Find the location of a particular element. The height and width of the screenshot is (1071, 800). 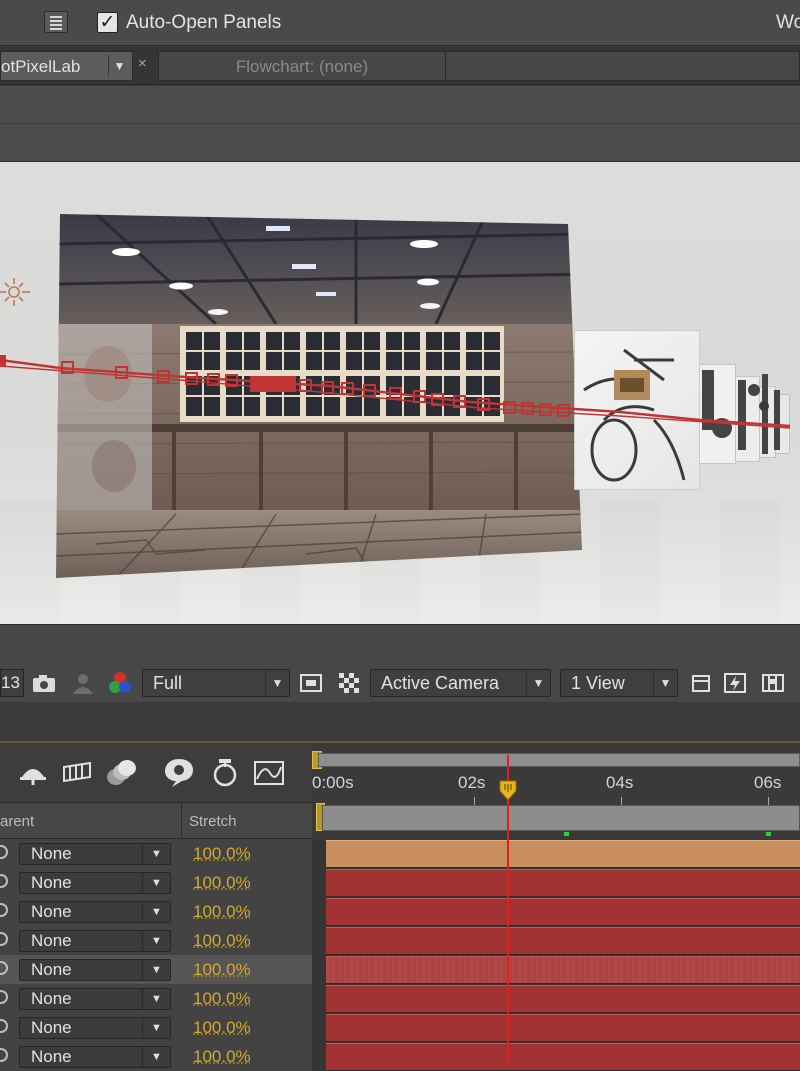

camera-snapshot-icon is located at coordinates (44, 683).